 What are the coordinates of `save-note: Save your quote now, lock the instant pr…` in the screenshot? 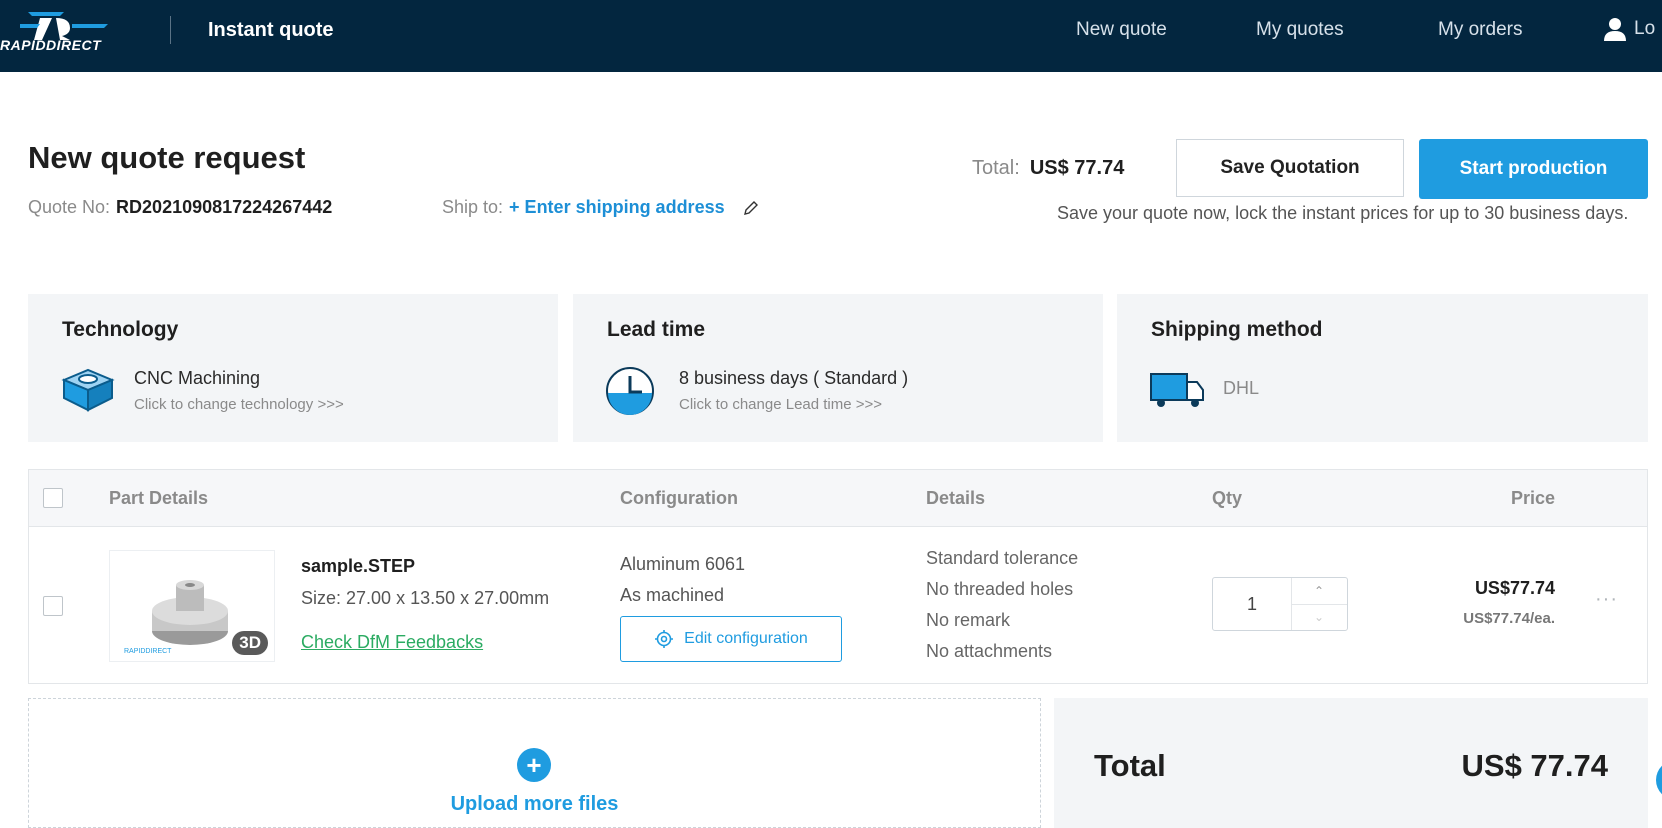 It's located at (1343, 213).